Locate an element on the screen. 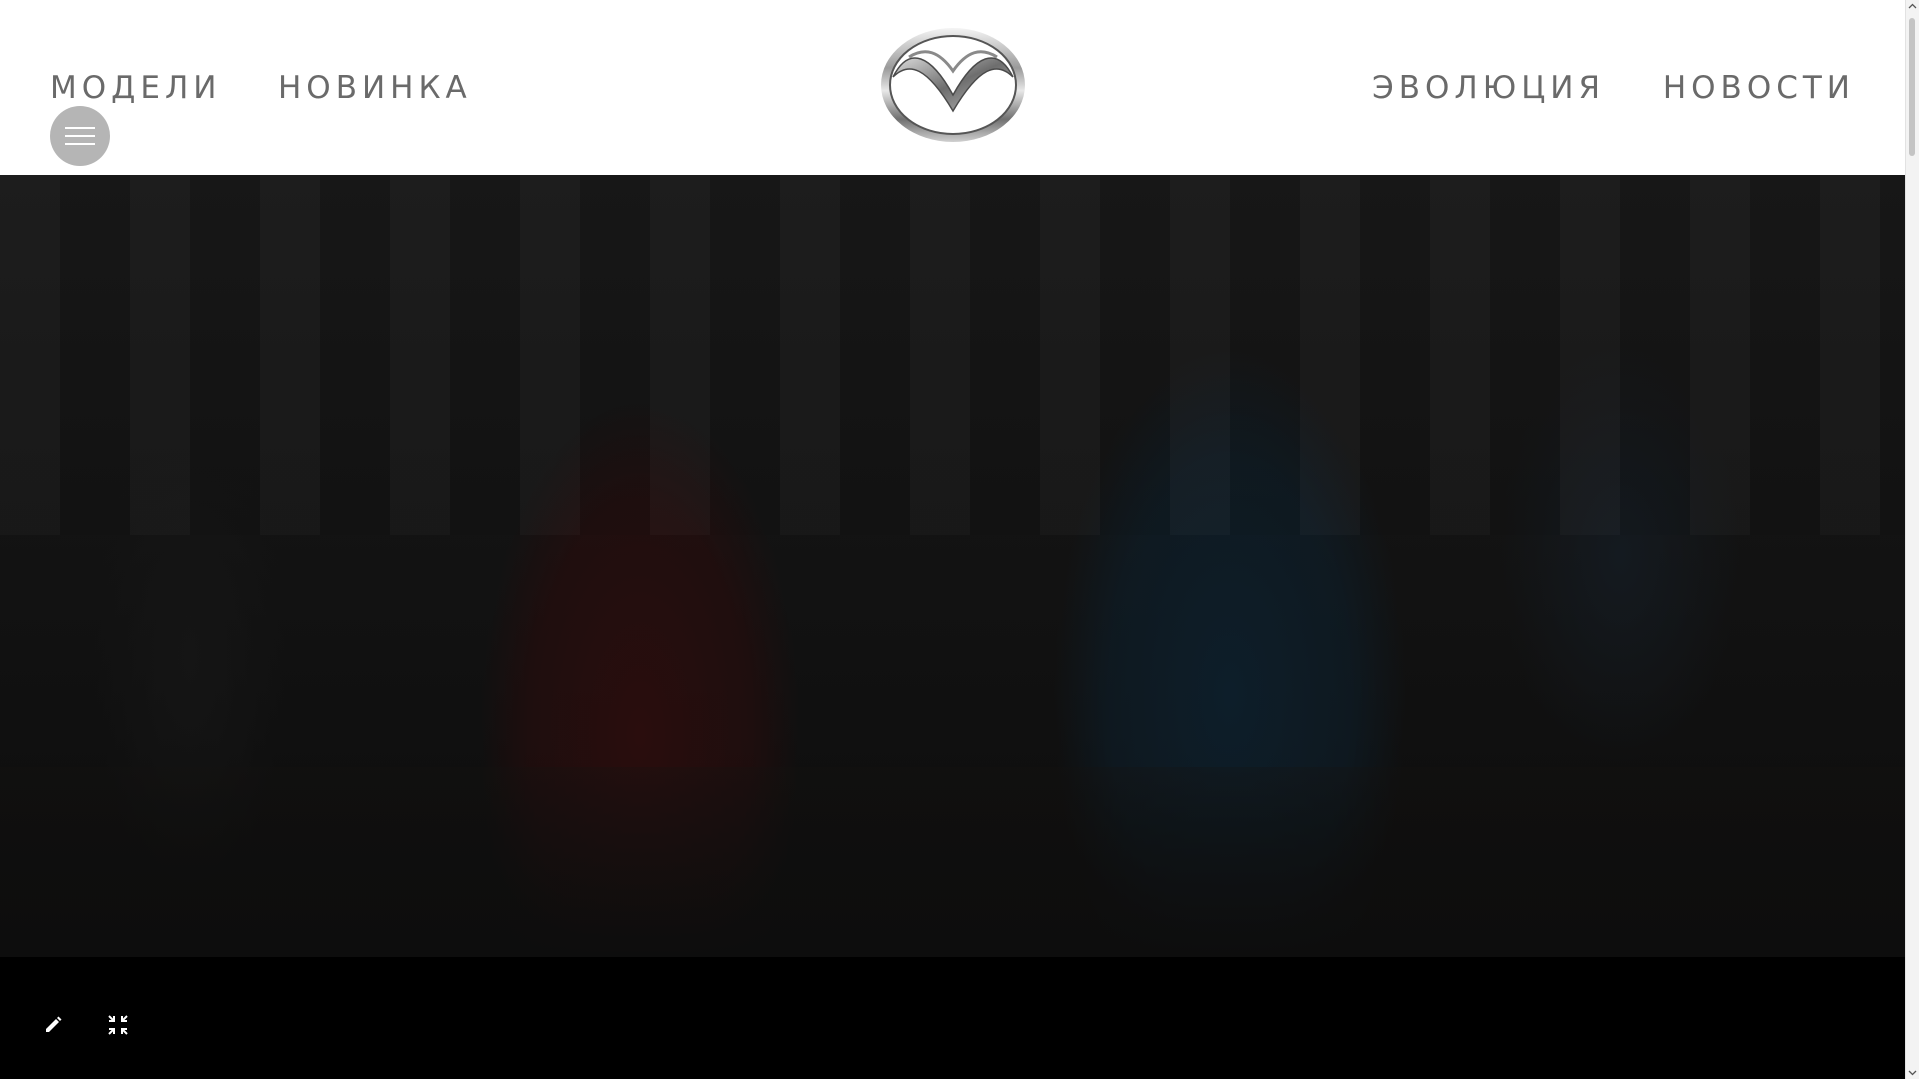 The width and height of the screenshot is (1919, 1079). mazda-logo-icon is located at coordinates (953, 85).